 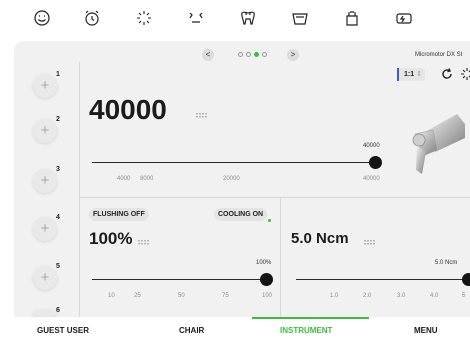 I want to click on flushing-tick: 25, so click(x=137, y=296).